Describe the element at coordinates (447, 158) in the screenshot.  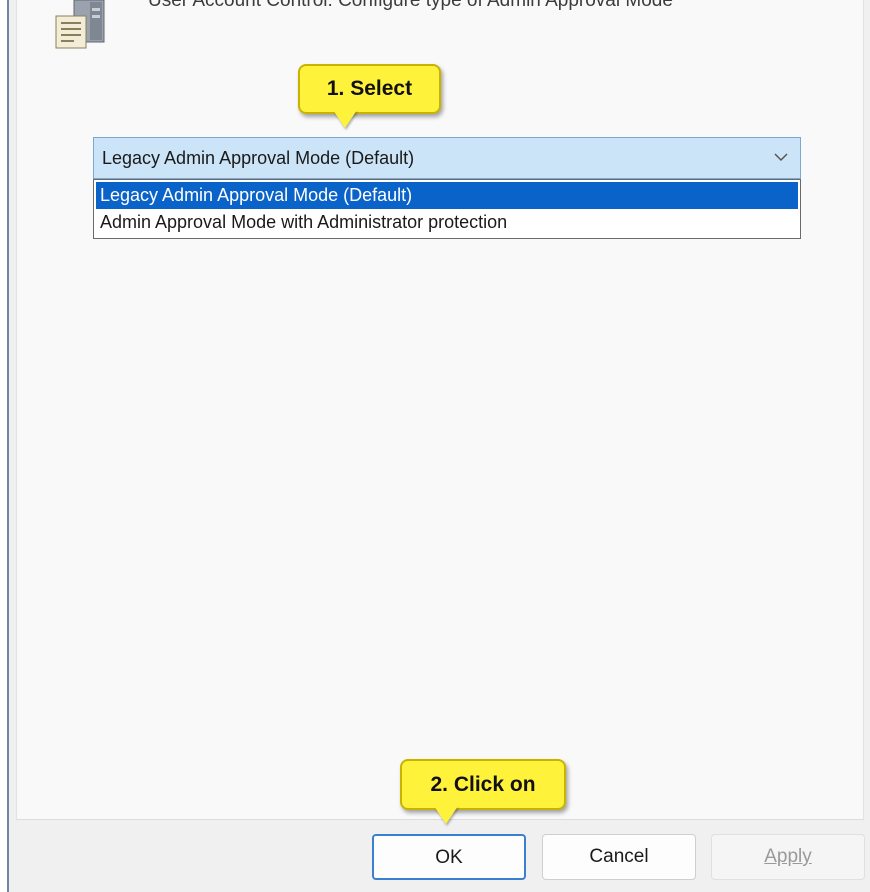
I see `admin-approval-mode-combobox: Legacy Admin Approval Mode (Default)` at that location.